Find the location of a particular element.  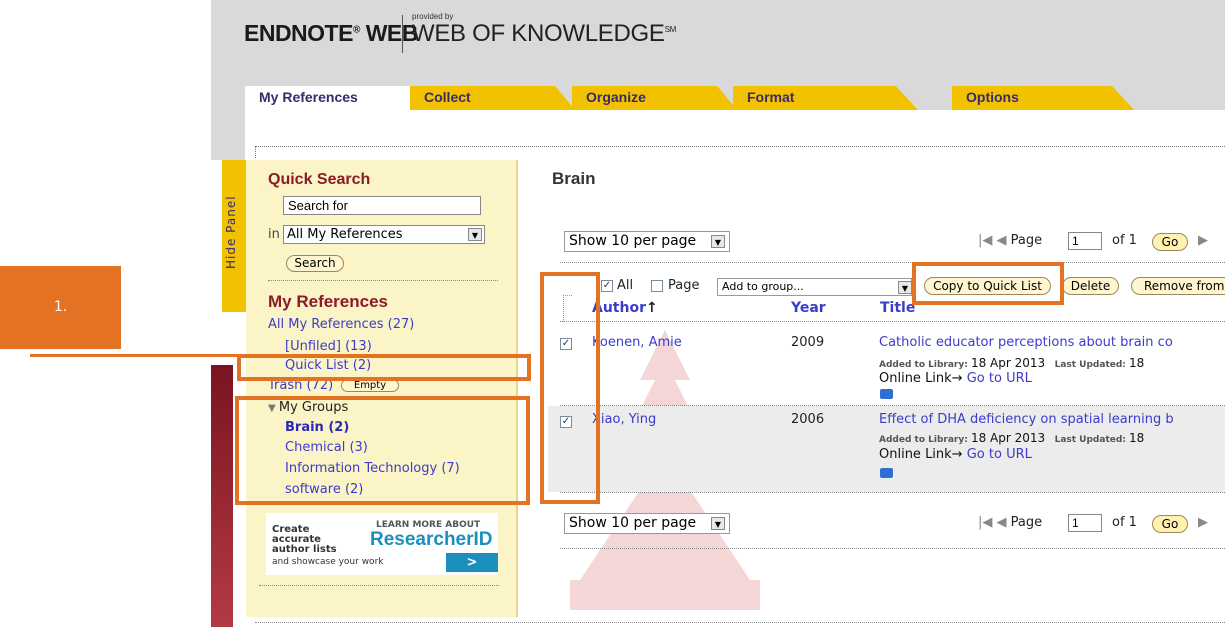

pager-divider is located at coordinates (892, 548).